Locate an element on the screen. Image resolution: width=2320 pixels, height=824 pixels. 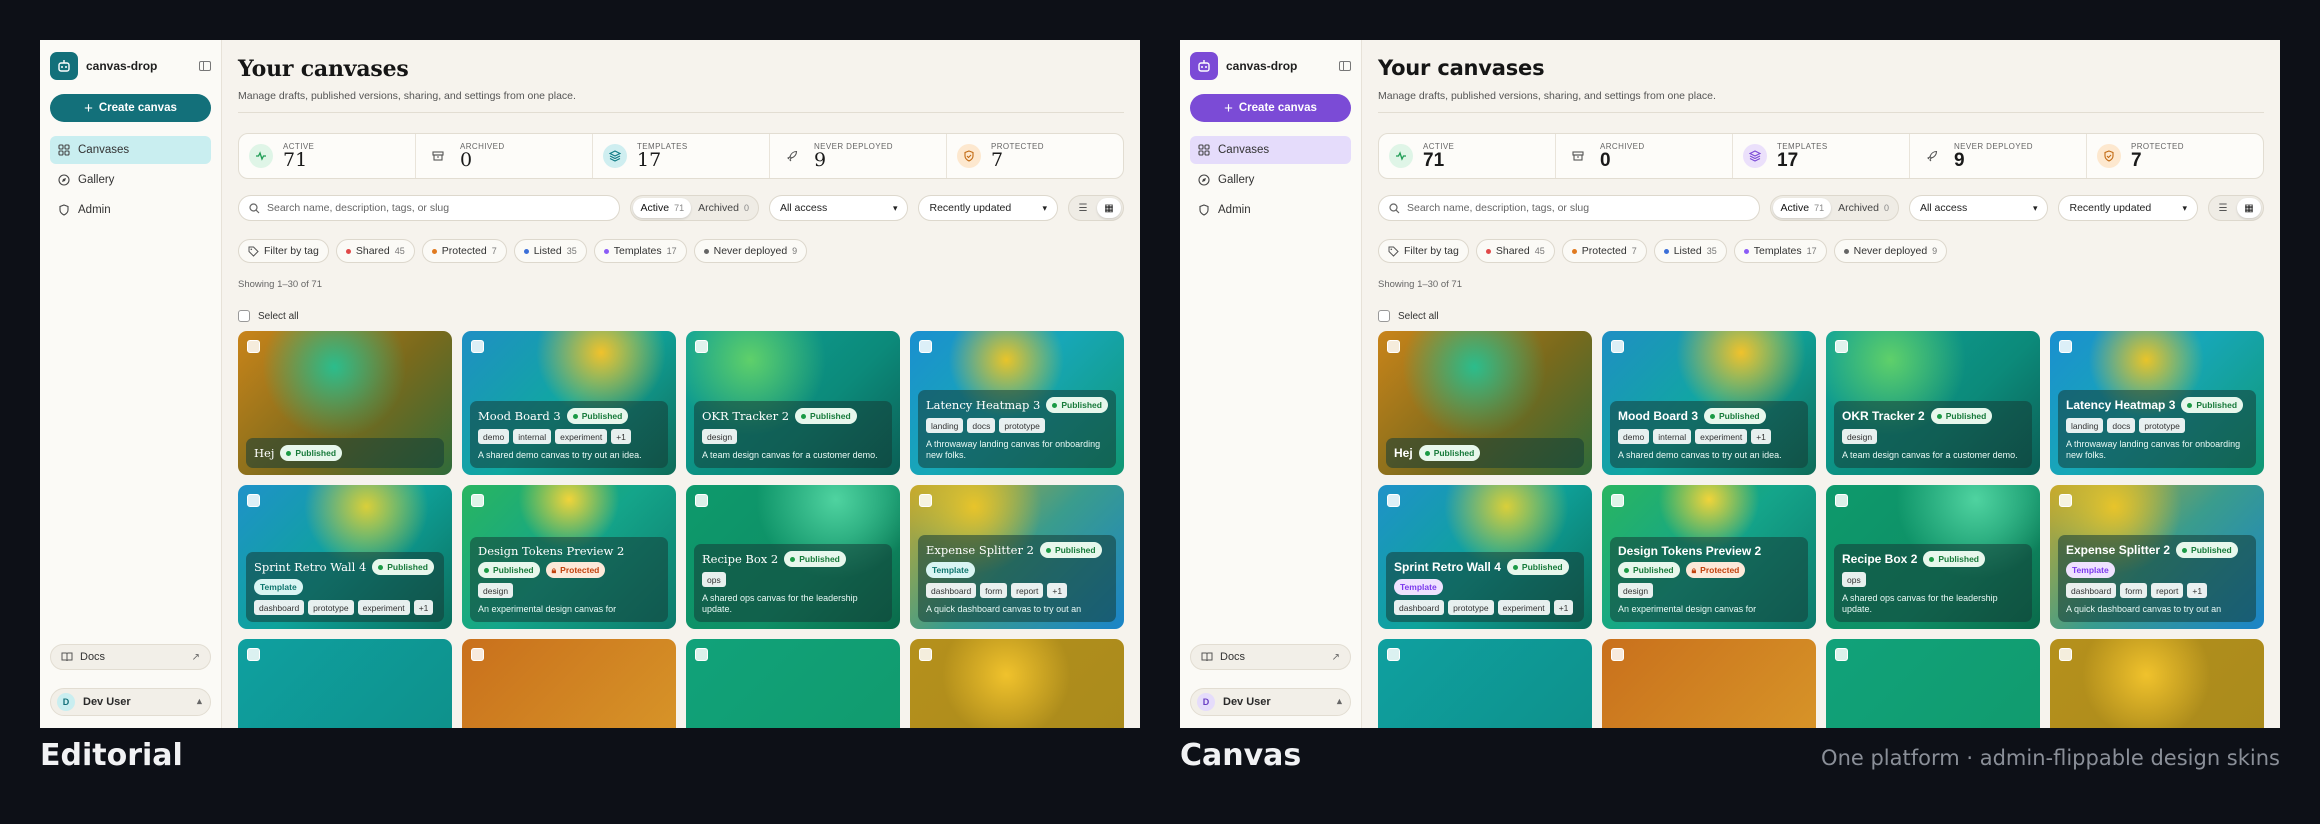
select-all-checkbox is located at coordinates (1384, 316).